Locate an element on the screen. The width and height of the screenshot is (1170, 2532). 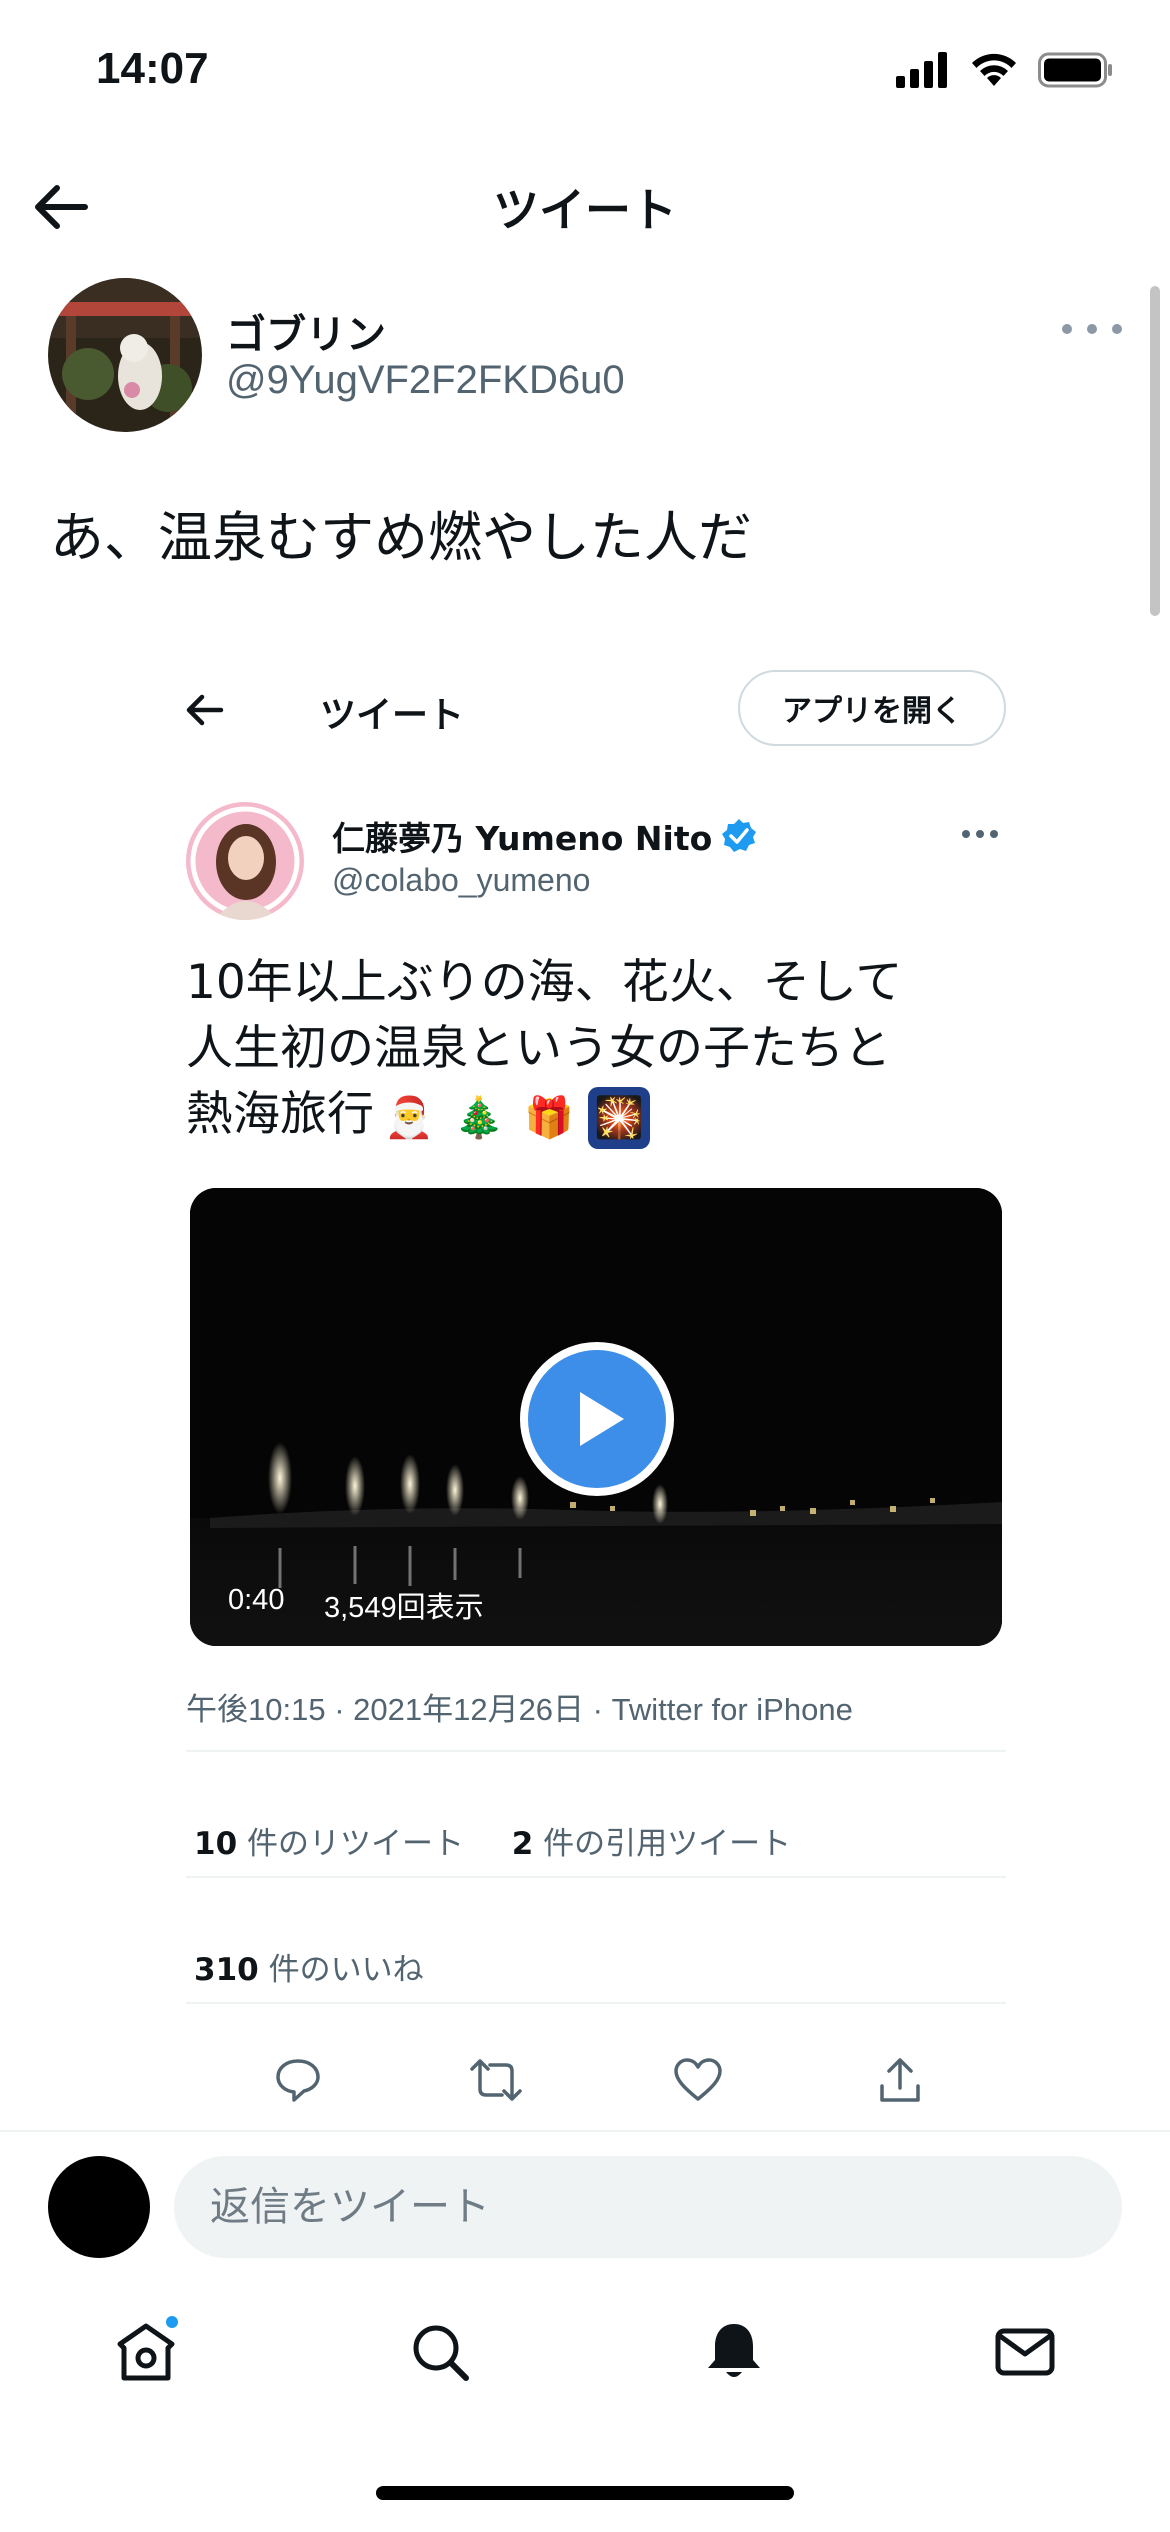
gift-emoji-icon: 🎁 is located at coordinates (549, 1117).